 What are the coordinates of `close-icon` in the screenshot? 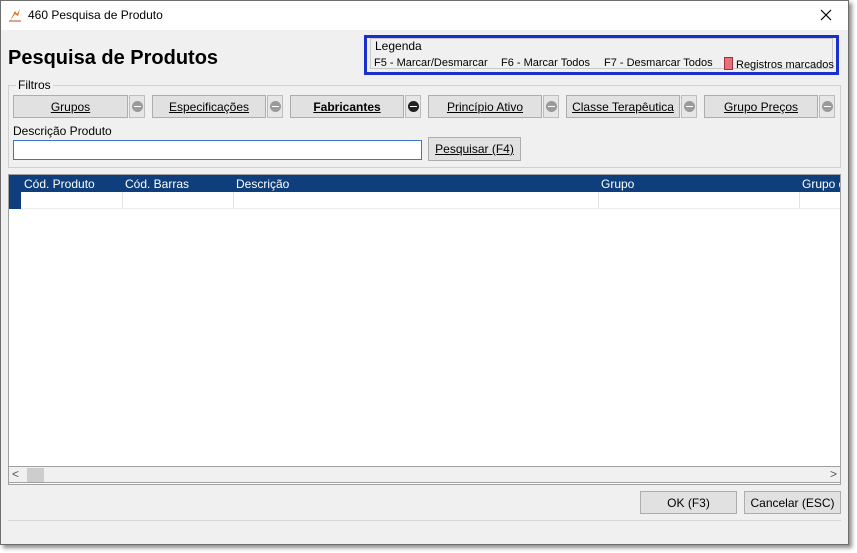 It's located at (826, 15).